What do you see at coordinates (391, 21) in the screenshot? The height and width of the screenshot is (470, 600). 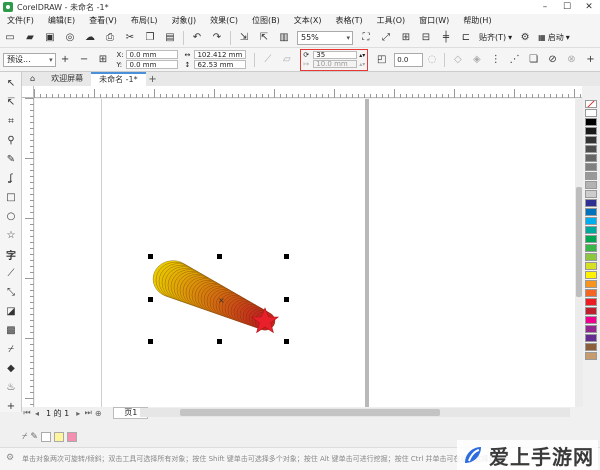 I see `menu-item: 工具(O)` at bounding box center [391, 21].